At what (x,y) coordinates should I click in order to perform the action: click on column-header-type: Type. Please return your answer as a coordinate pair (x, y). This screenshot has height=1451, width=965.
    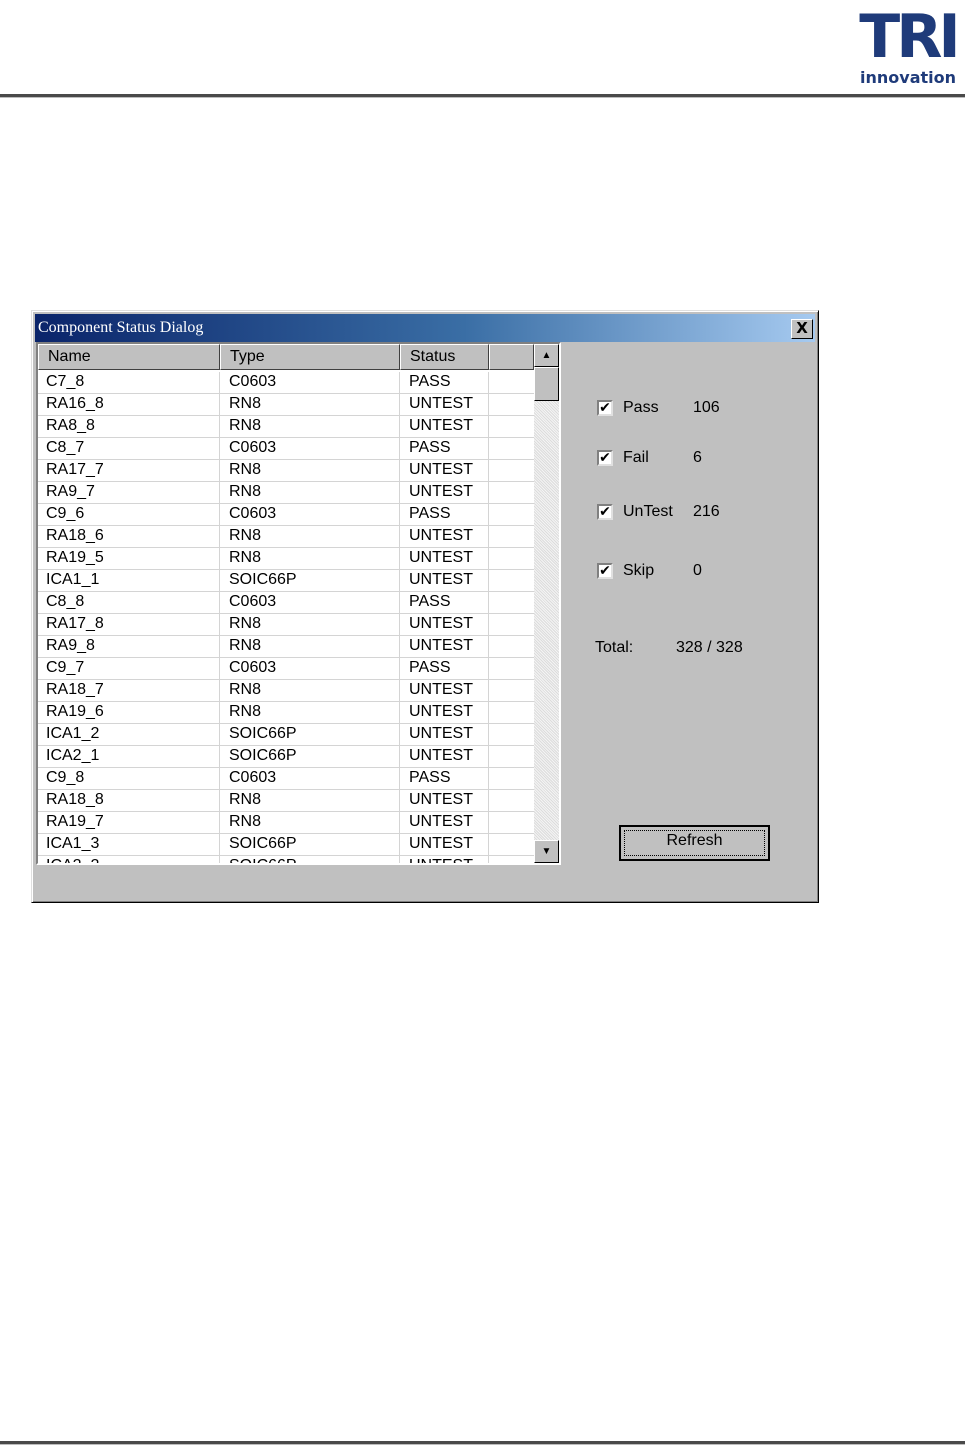
    Looking at the image, I should click on (310, 357).